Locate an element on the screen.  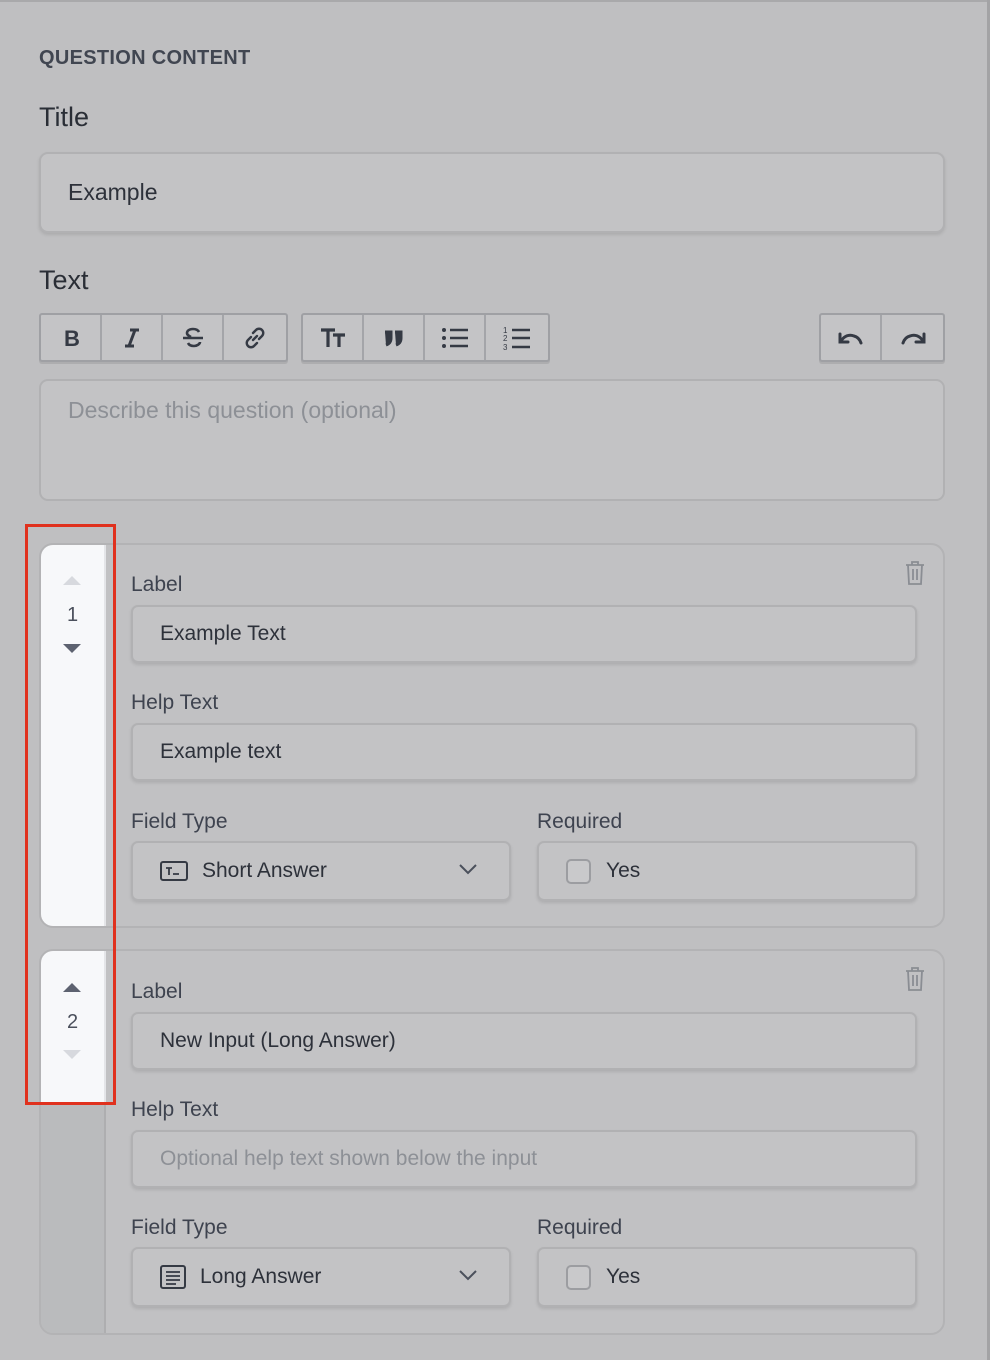
format-toolbar: B is located at coordinates (163, 337).